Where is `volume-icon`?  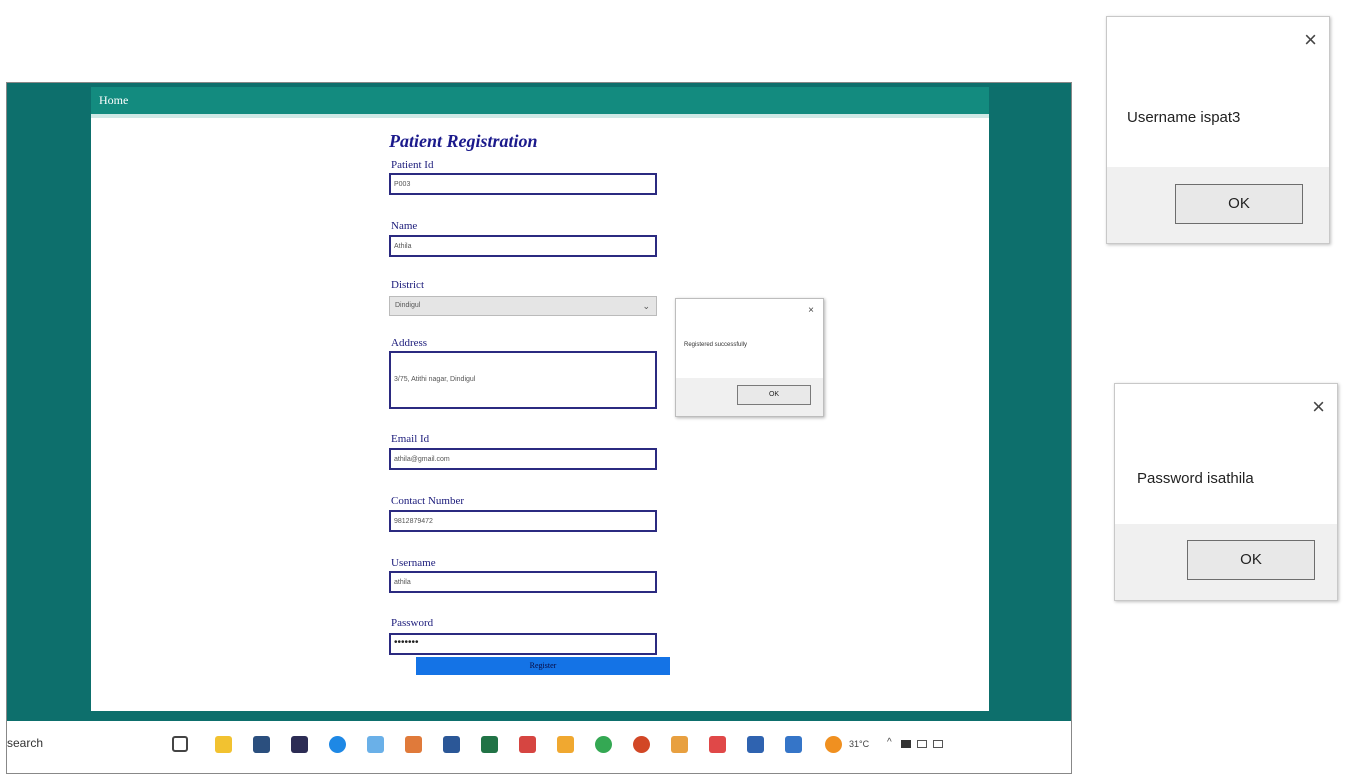
volume-icon is located at coordinates (938, 744).